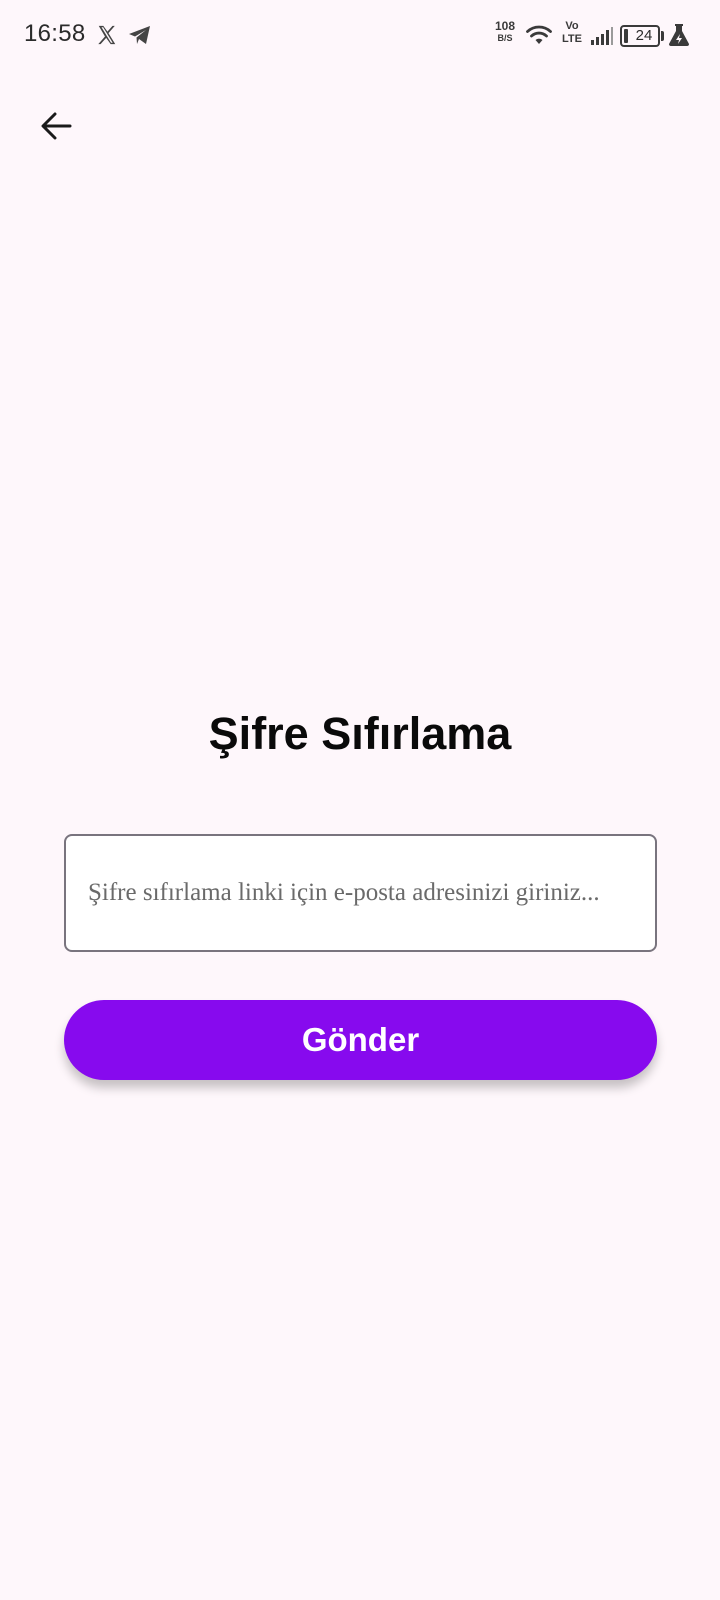  I want to click on volte-bottom-label: LTE, so click(572, 39).